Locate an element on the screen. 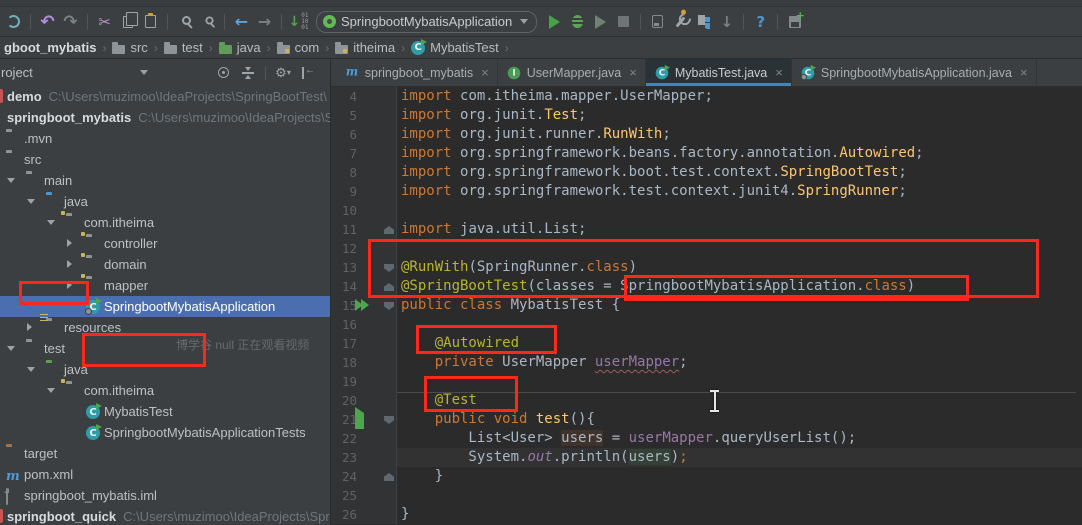 The image size is (1082, 525). gutter: 23 is located at coordinates (364, 457).